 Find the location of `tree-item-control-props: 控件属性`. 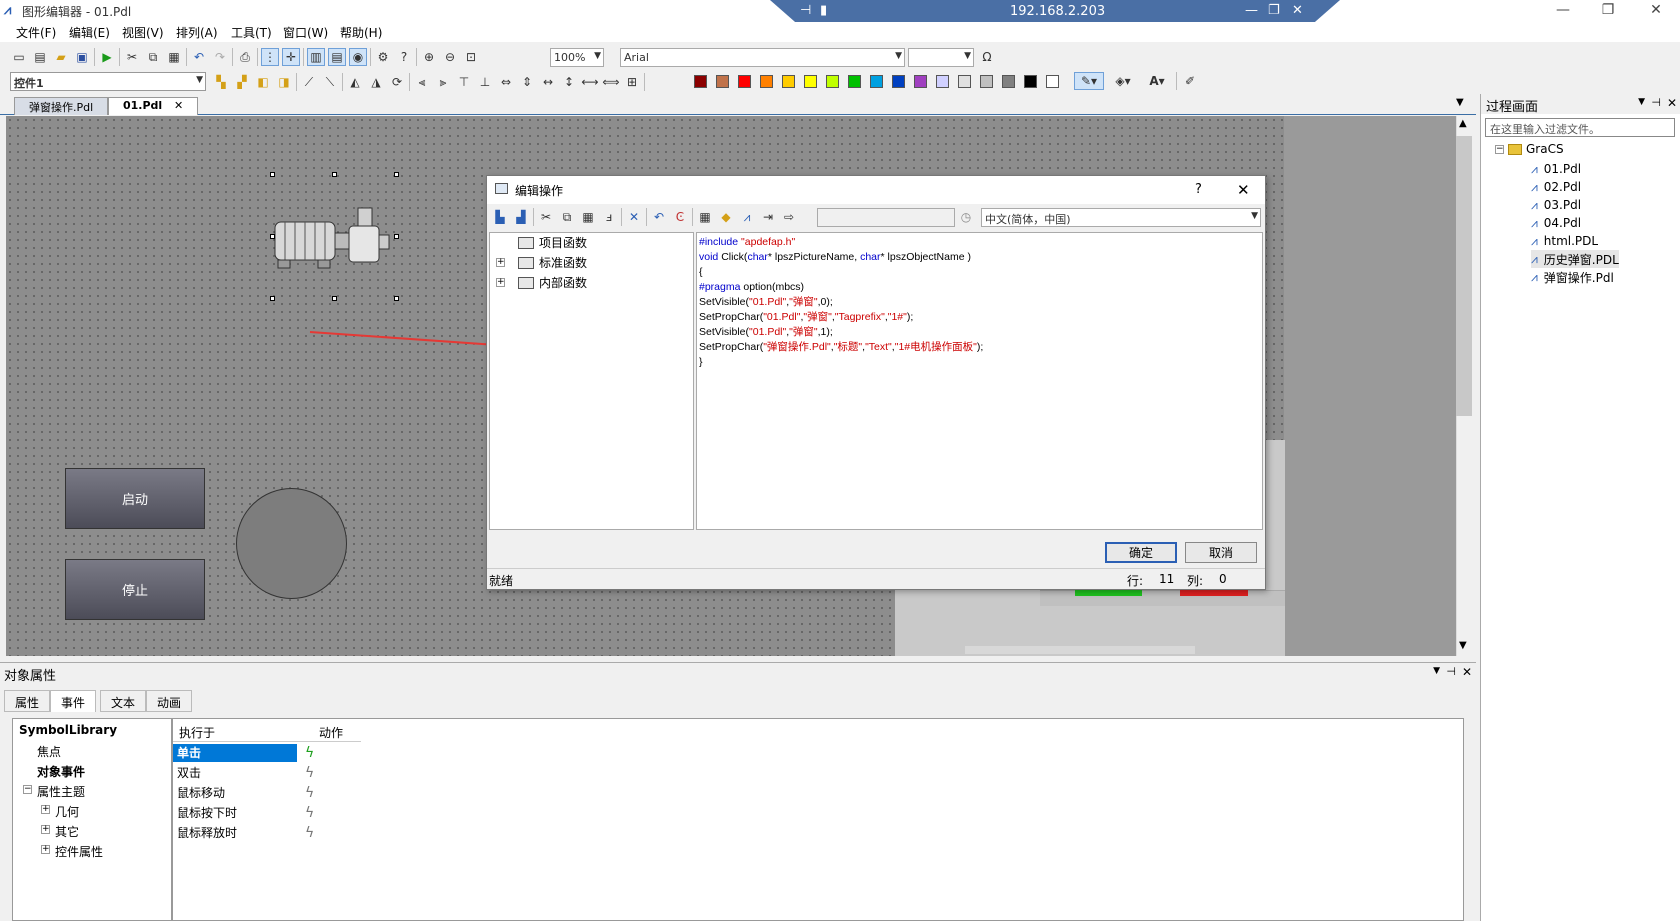

tree-item-control-props: 控件属性 is located at coordinates (79, 851).